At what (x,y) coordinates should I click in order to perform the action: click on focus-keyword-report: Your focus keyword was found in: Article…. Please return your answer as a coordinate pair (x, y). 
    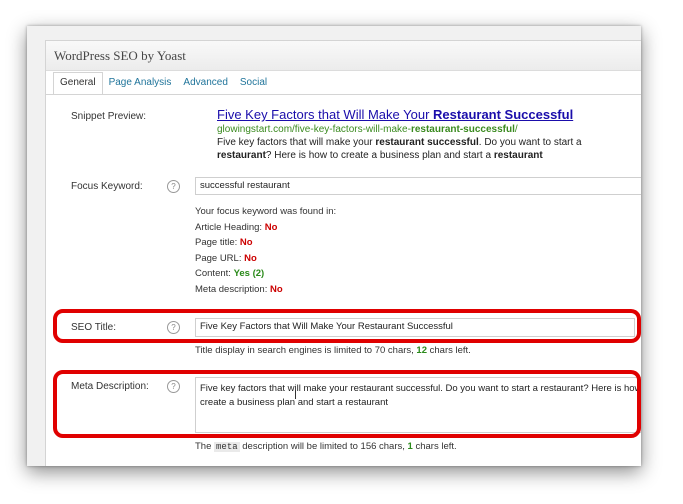
    Looking at the image, I should click on (265, 250).